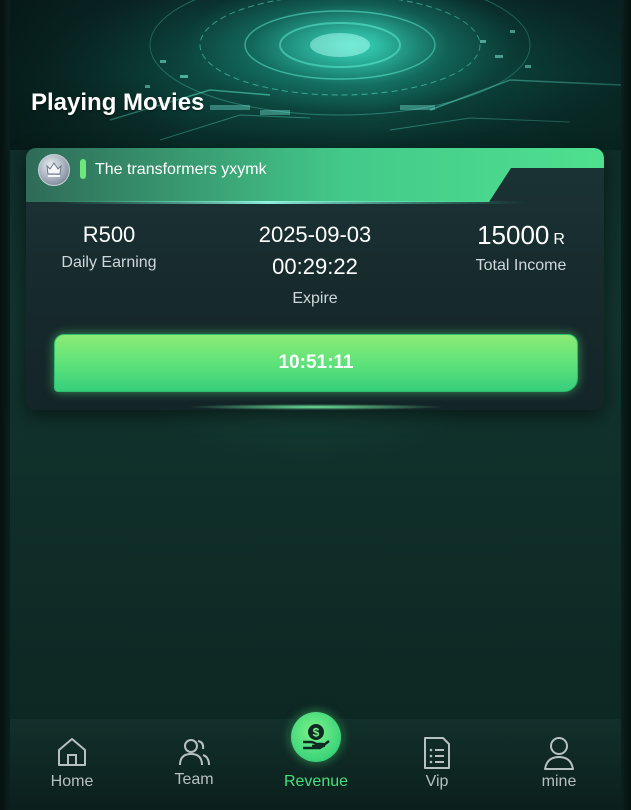  What do you see at coordinates (5, 405) in the screenshot?
I see `left-edge` at bounding box center [5, 405].